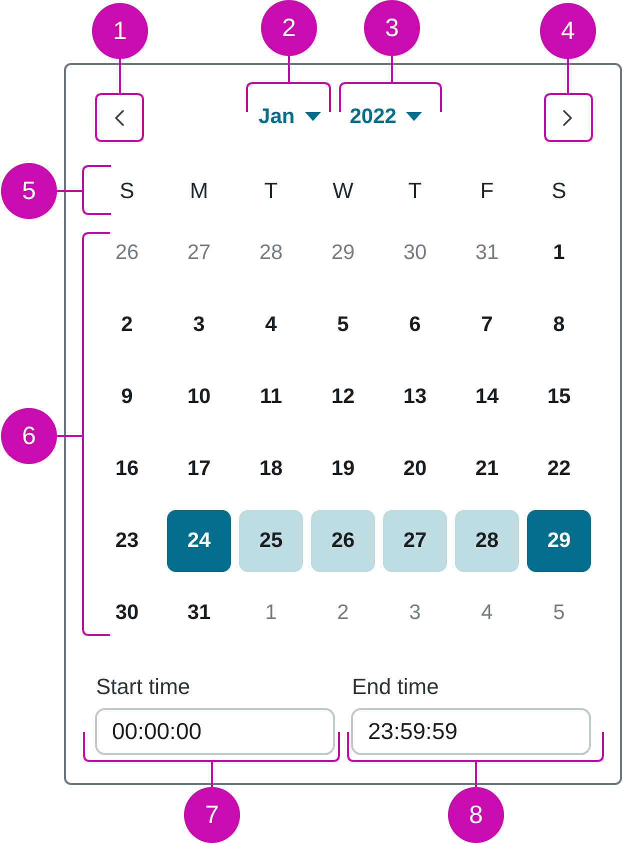 This screenshot has height=843, width=623. What do you see at coordinates (568, 31) in the screenshot?
I see `callout-badge: 4` at bounding box center [568, 31].